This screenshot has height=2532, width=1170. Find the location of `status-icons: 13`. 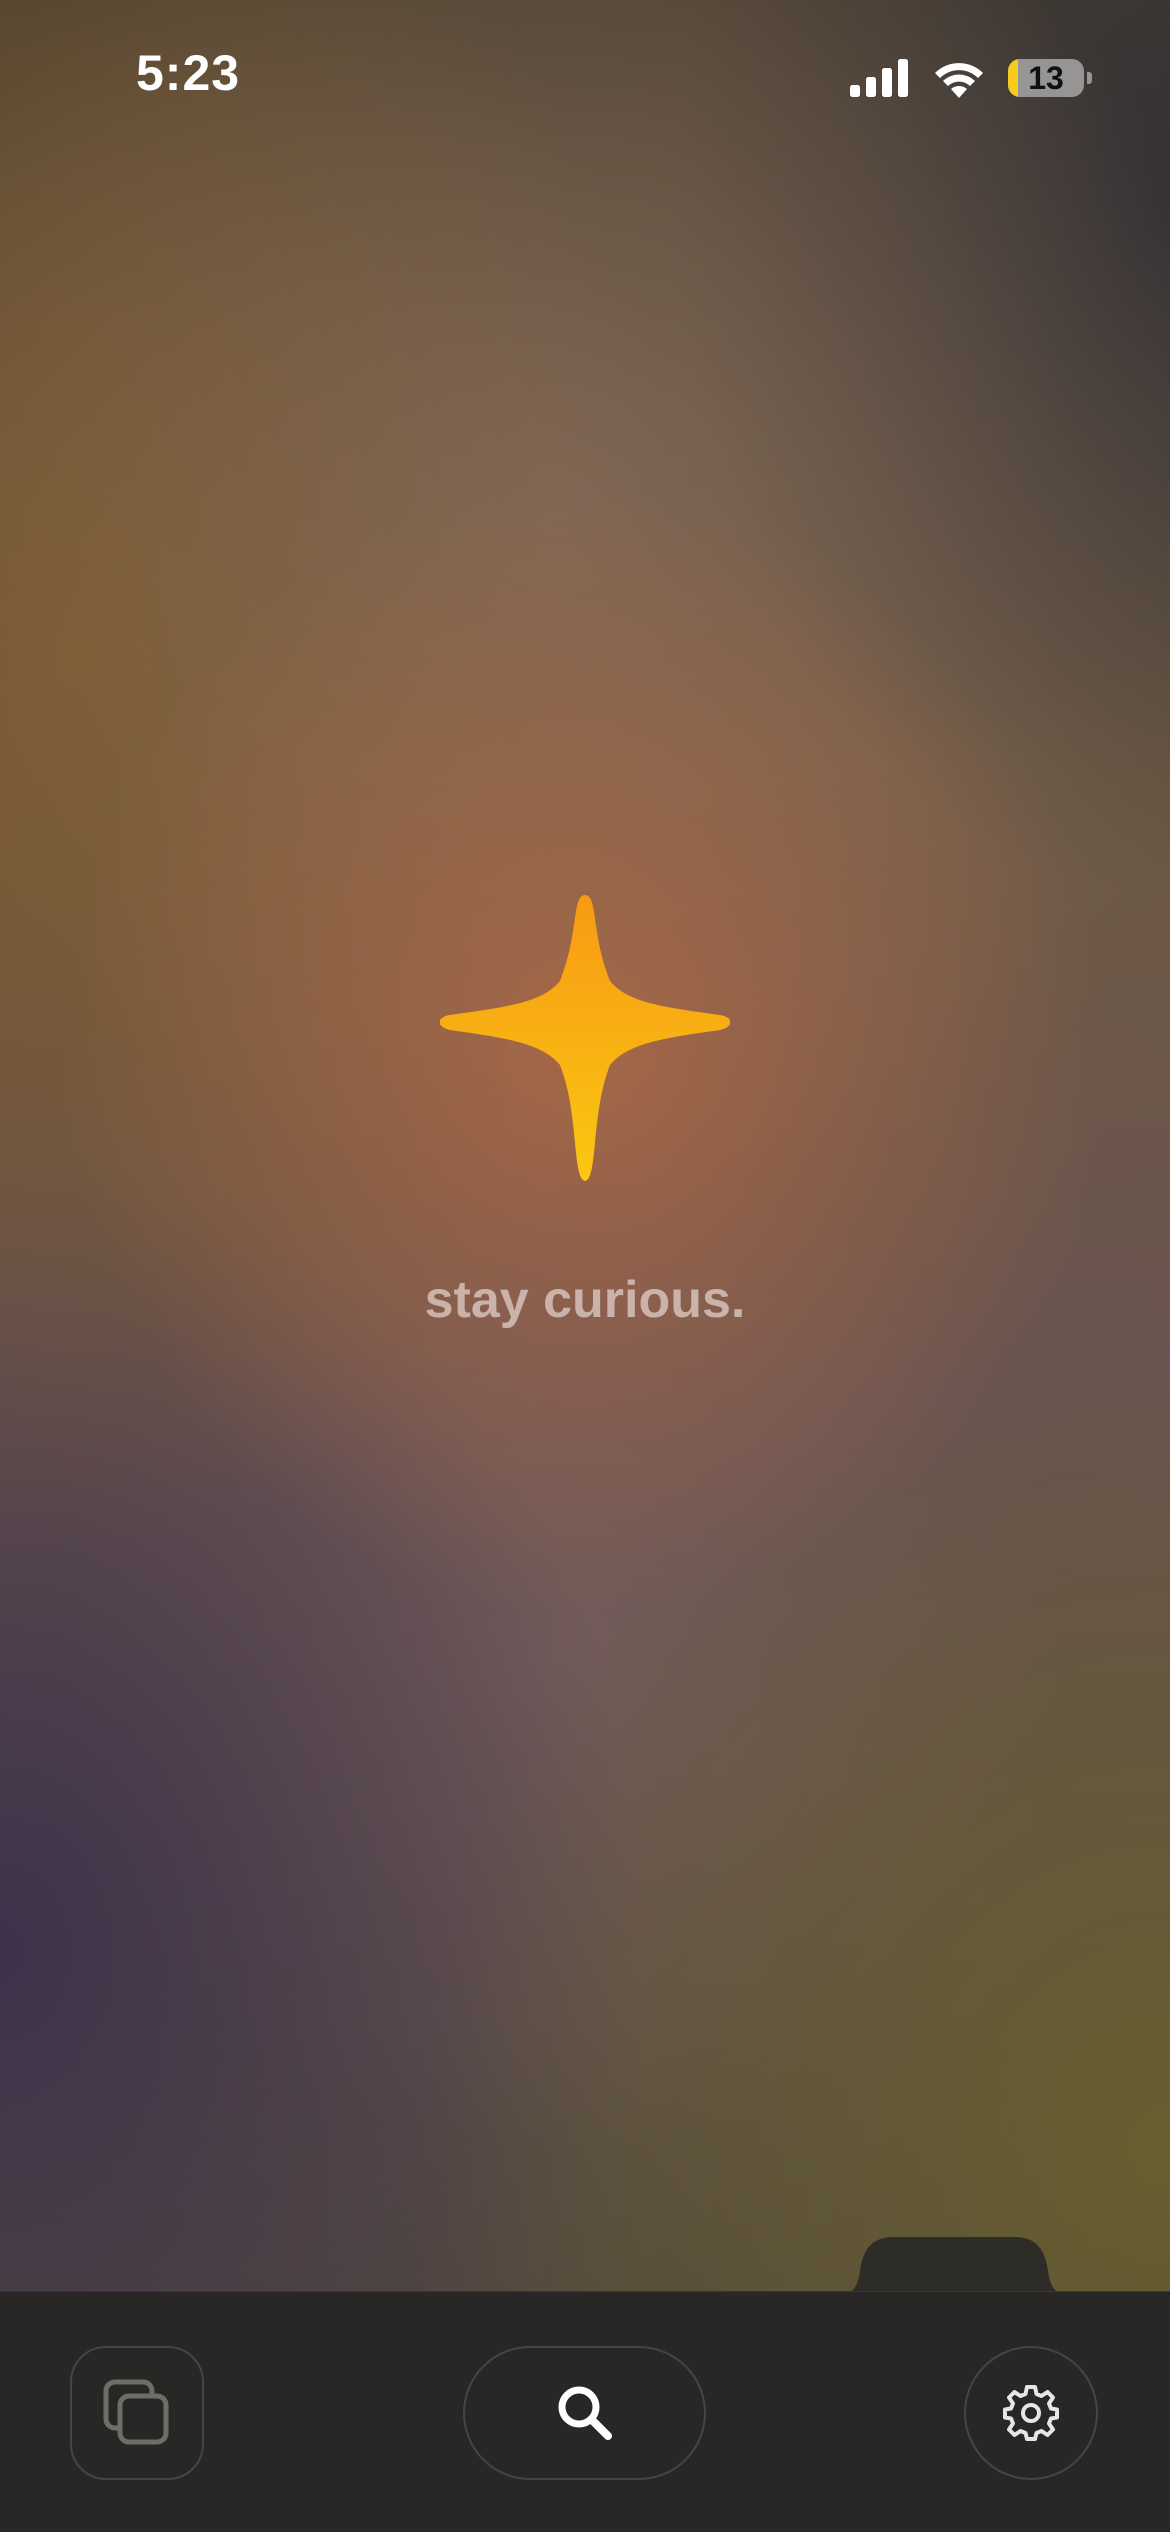

status-icons: 13 is located at coordinates (971, 78).